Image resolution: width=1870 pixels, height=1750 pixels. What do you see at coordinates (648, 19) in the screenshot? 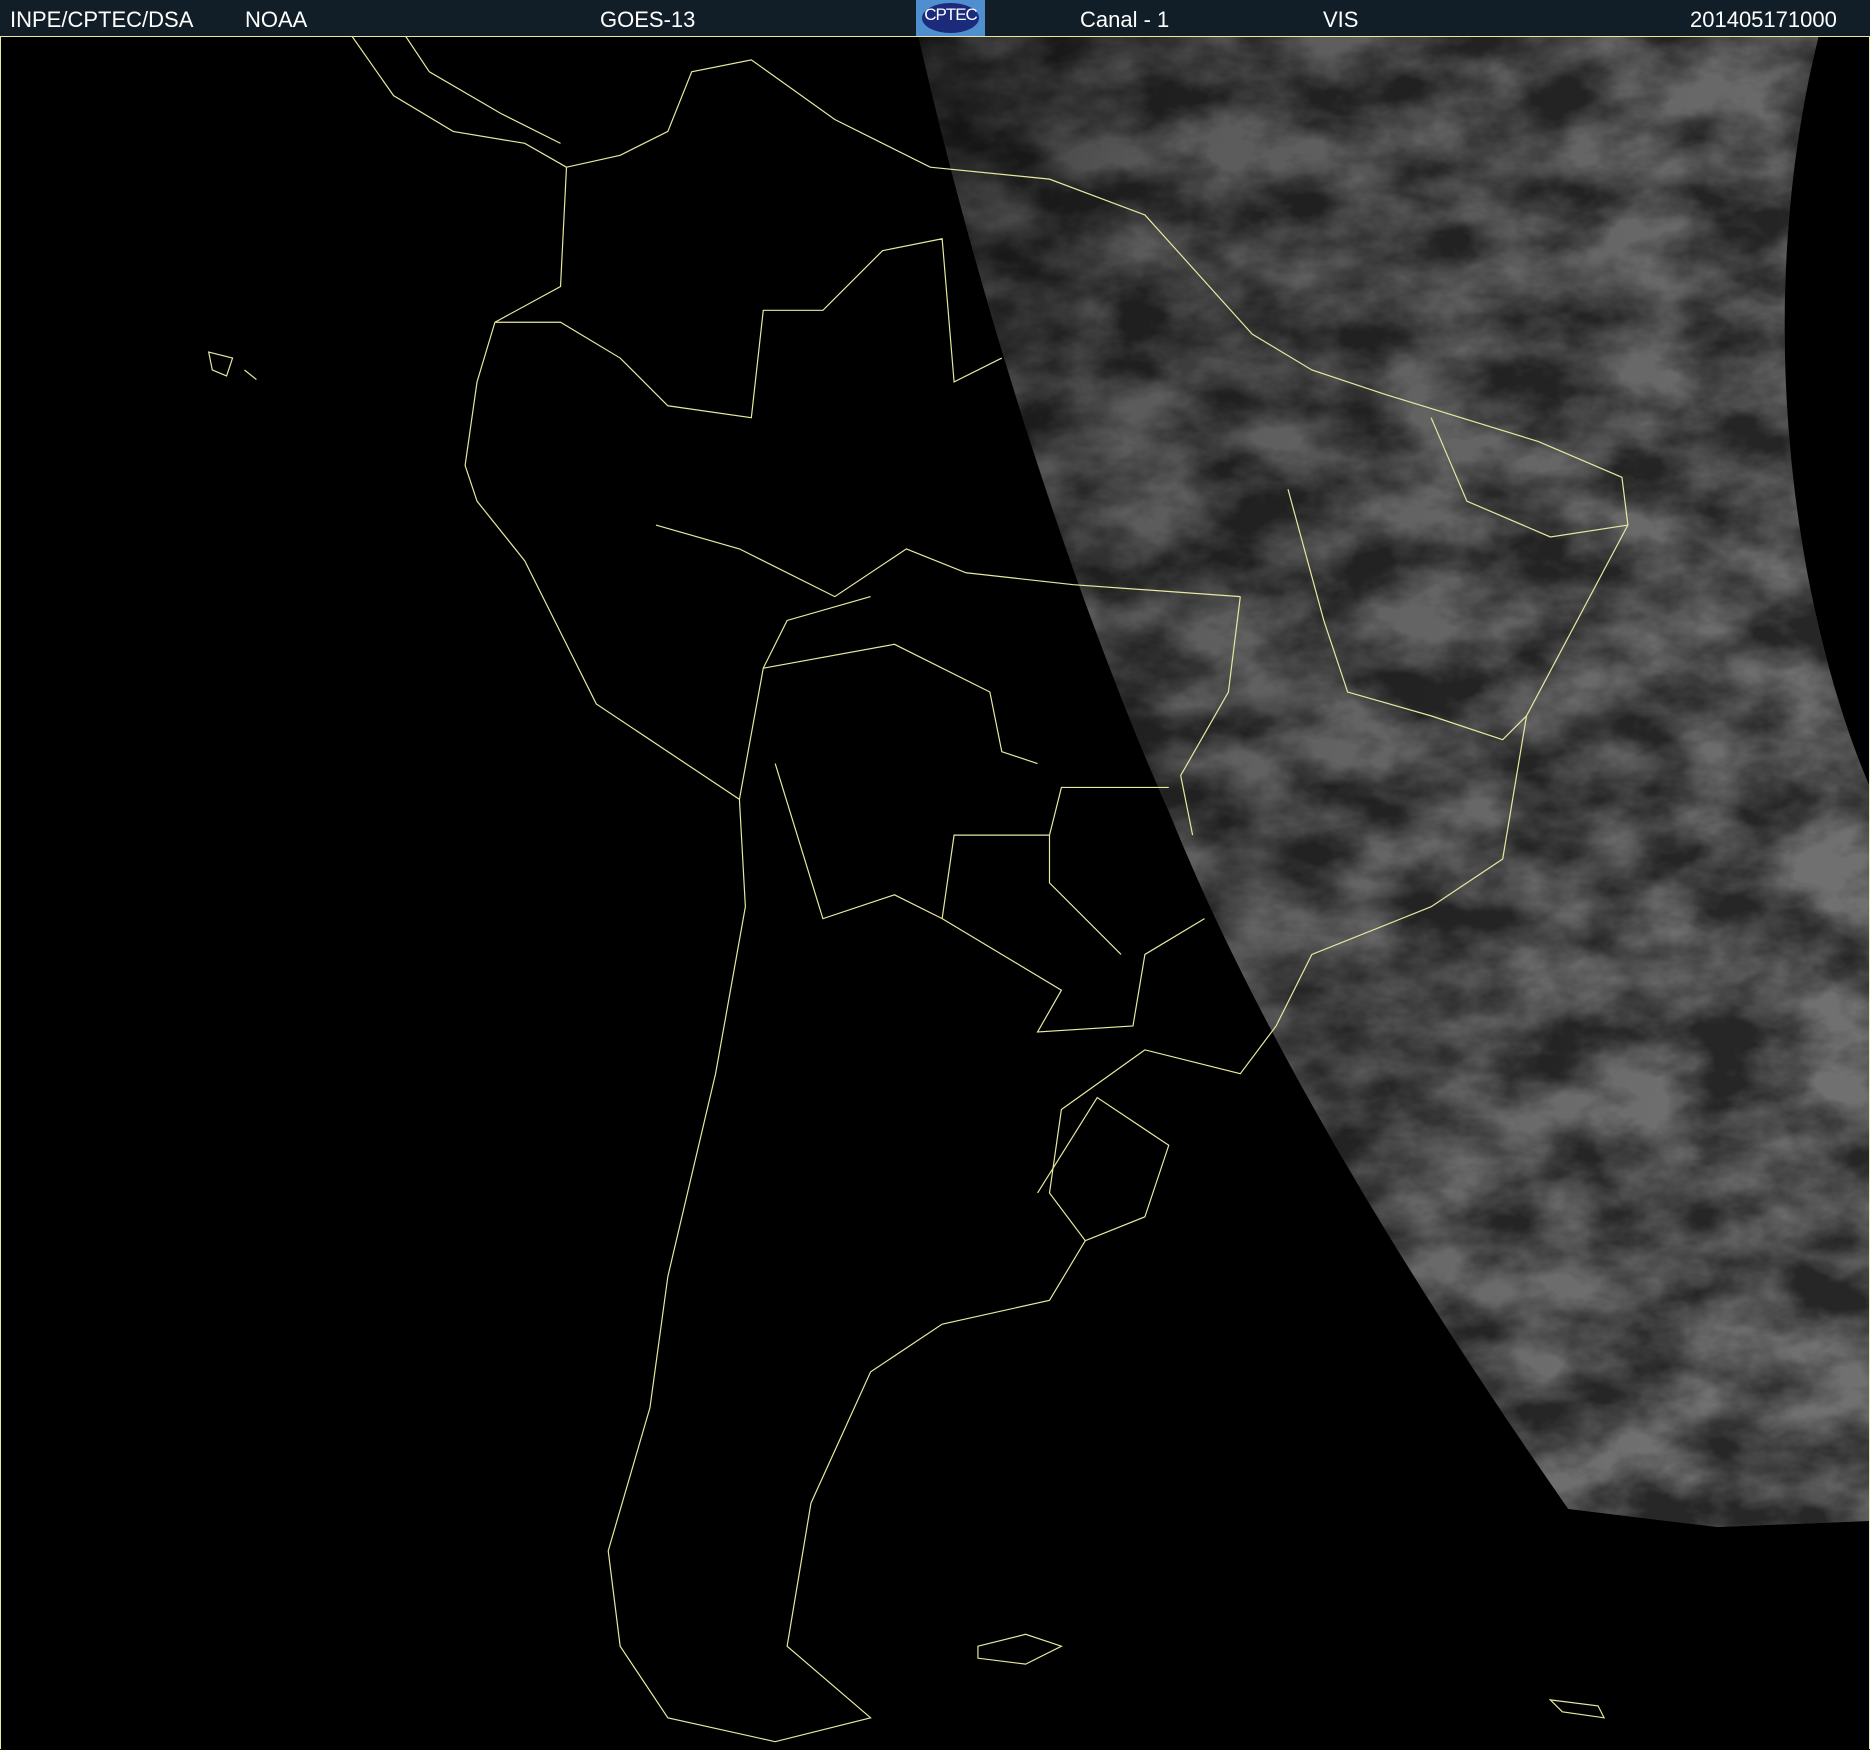
I see `satellite-label: GOES-13` at bounding box center [648, 19].